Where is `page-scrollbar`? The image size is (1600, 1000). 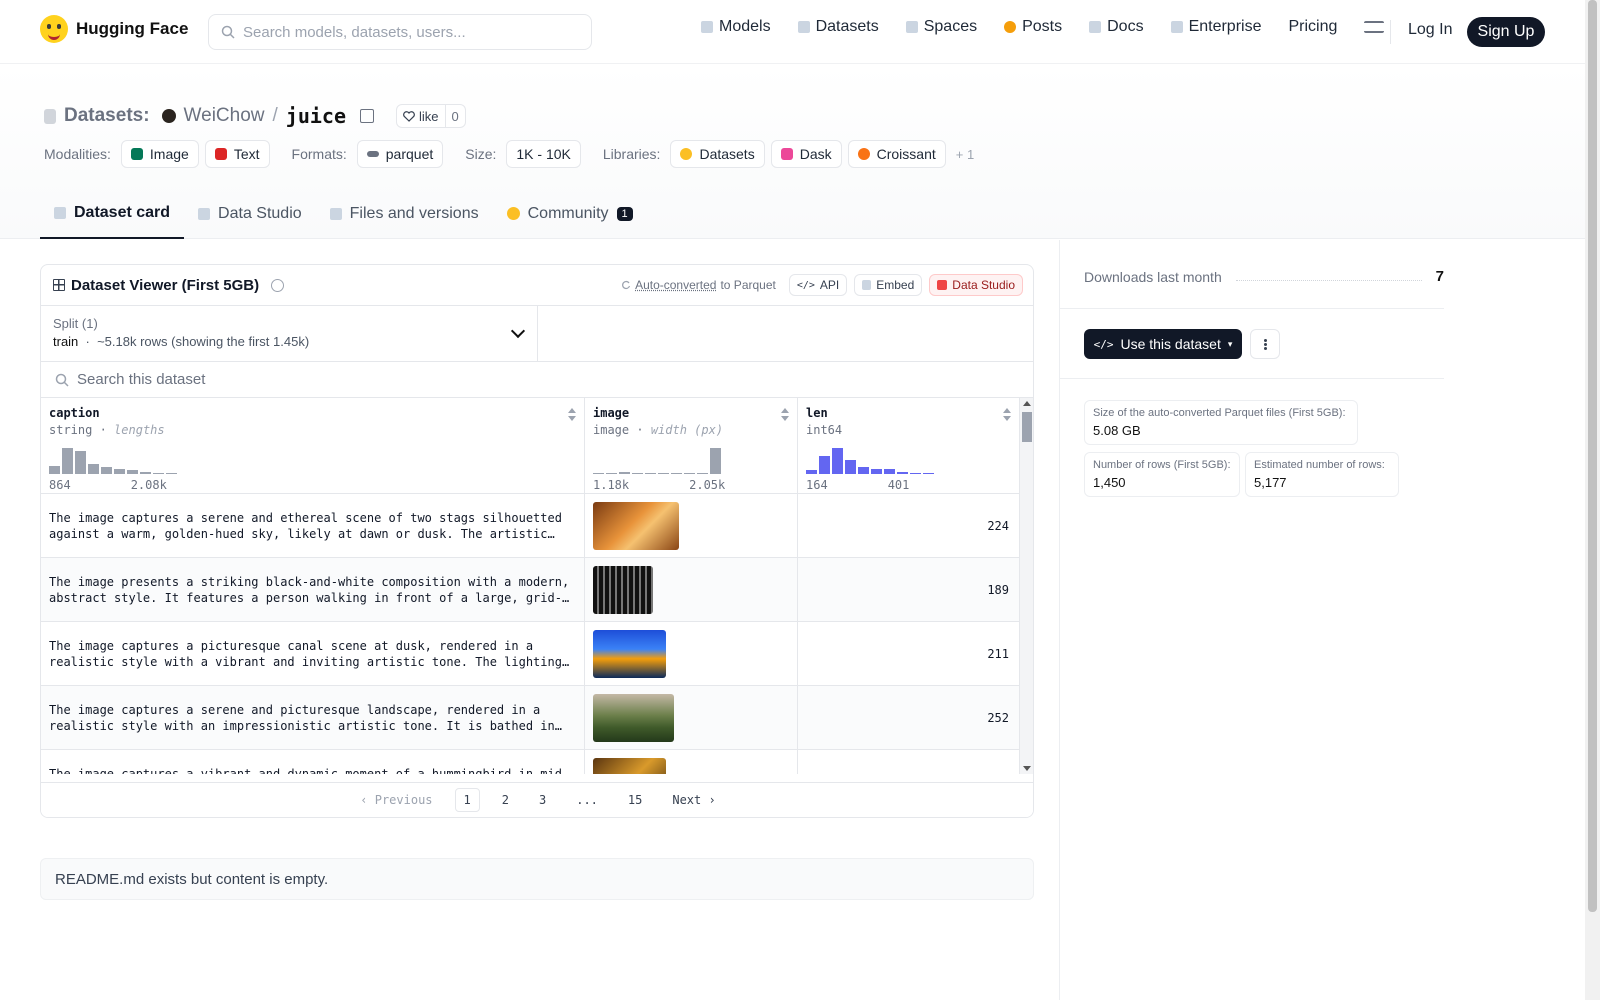
page-scrollbar is located at coordinates (1592, 500).